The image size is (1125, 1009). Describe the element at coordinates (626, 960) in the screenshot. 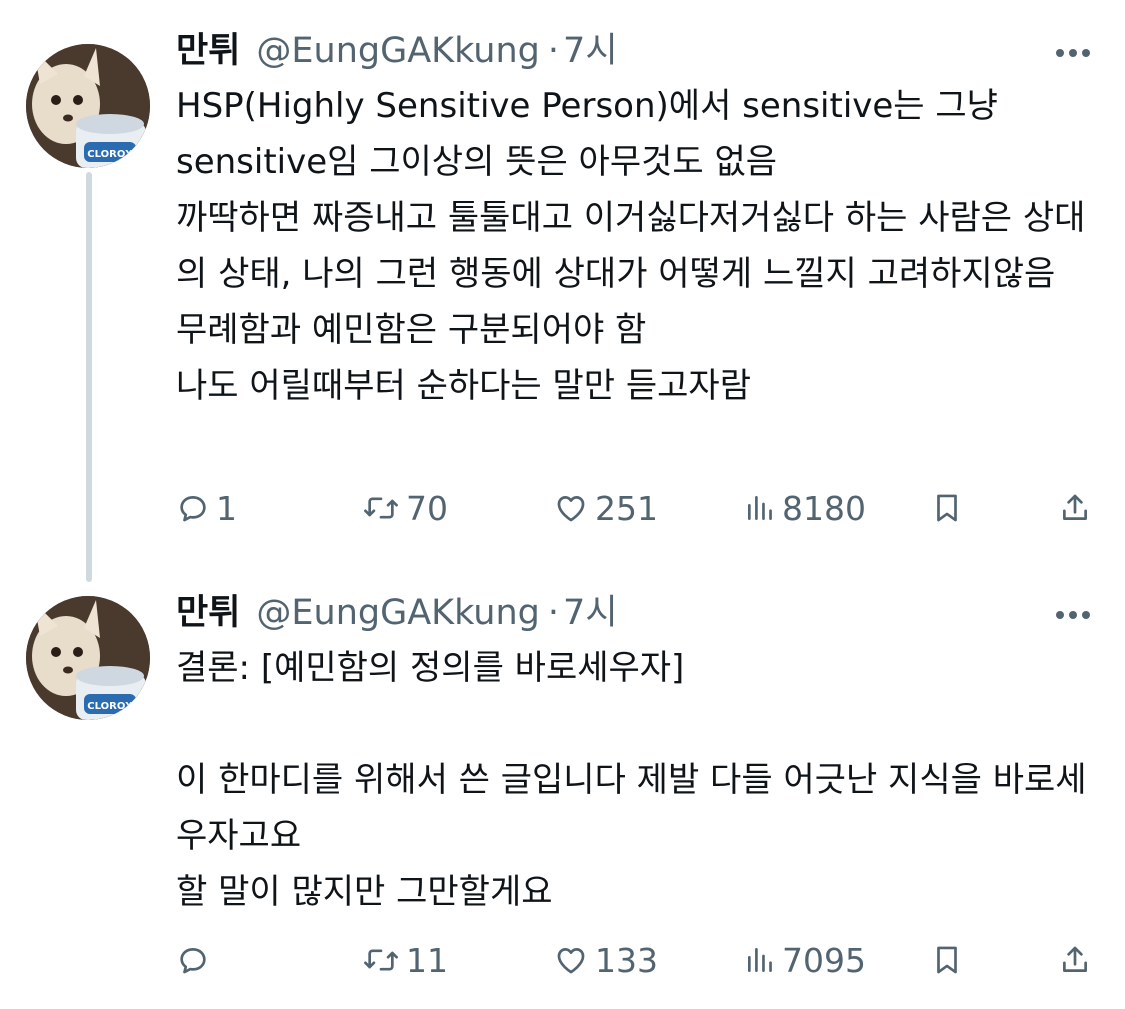

I see `like-count: 133` at that location.